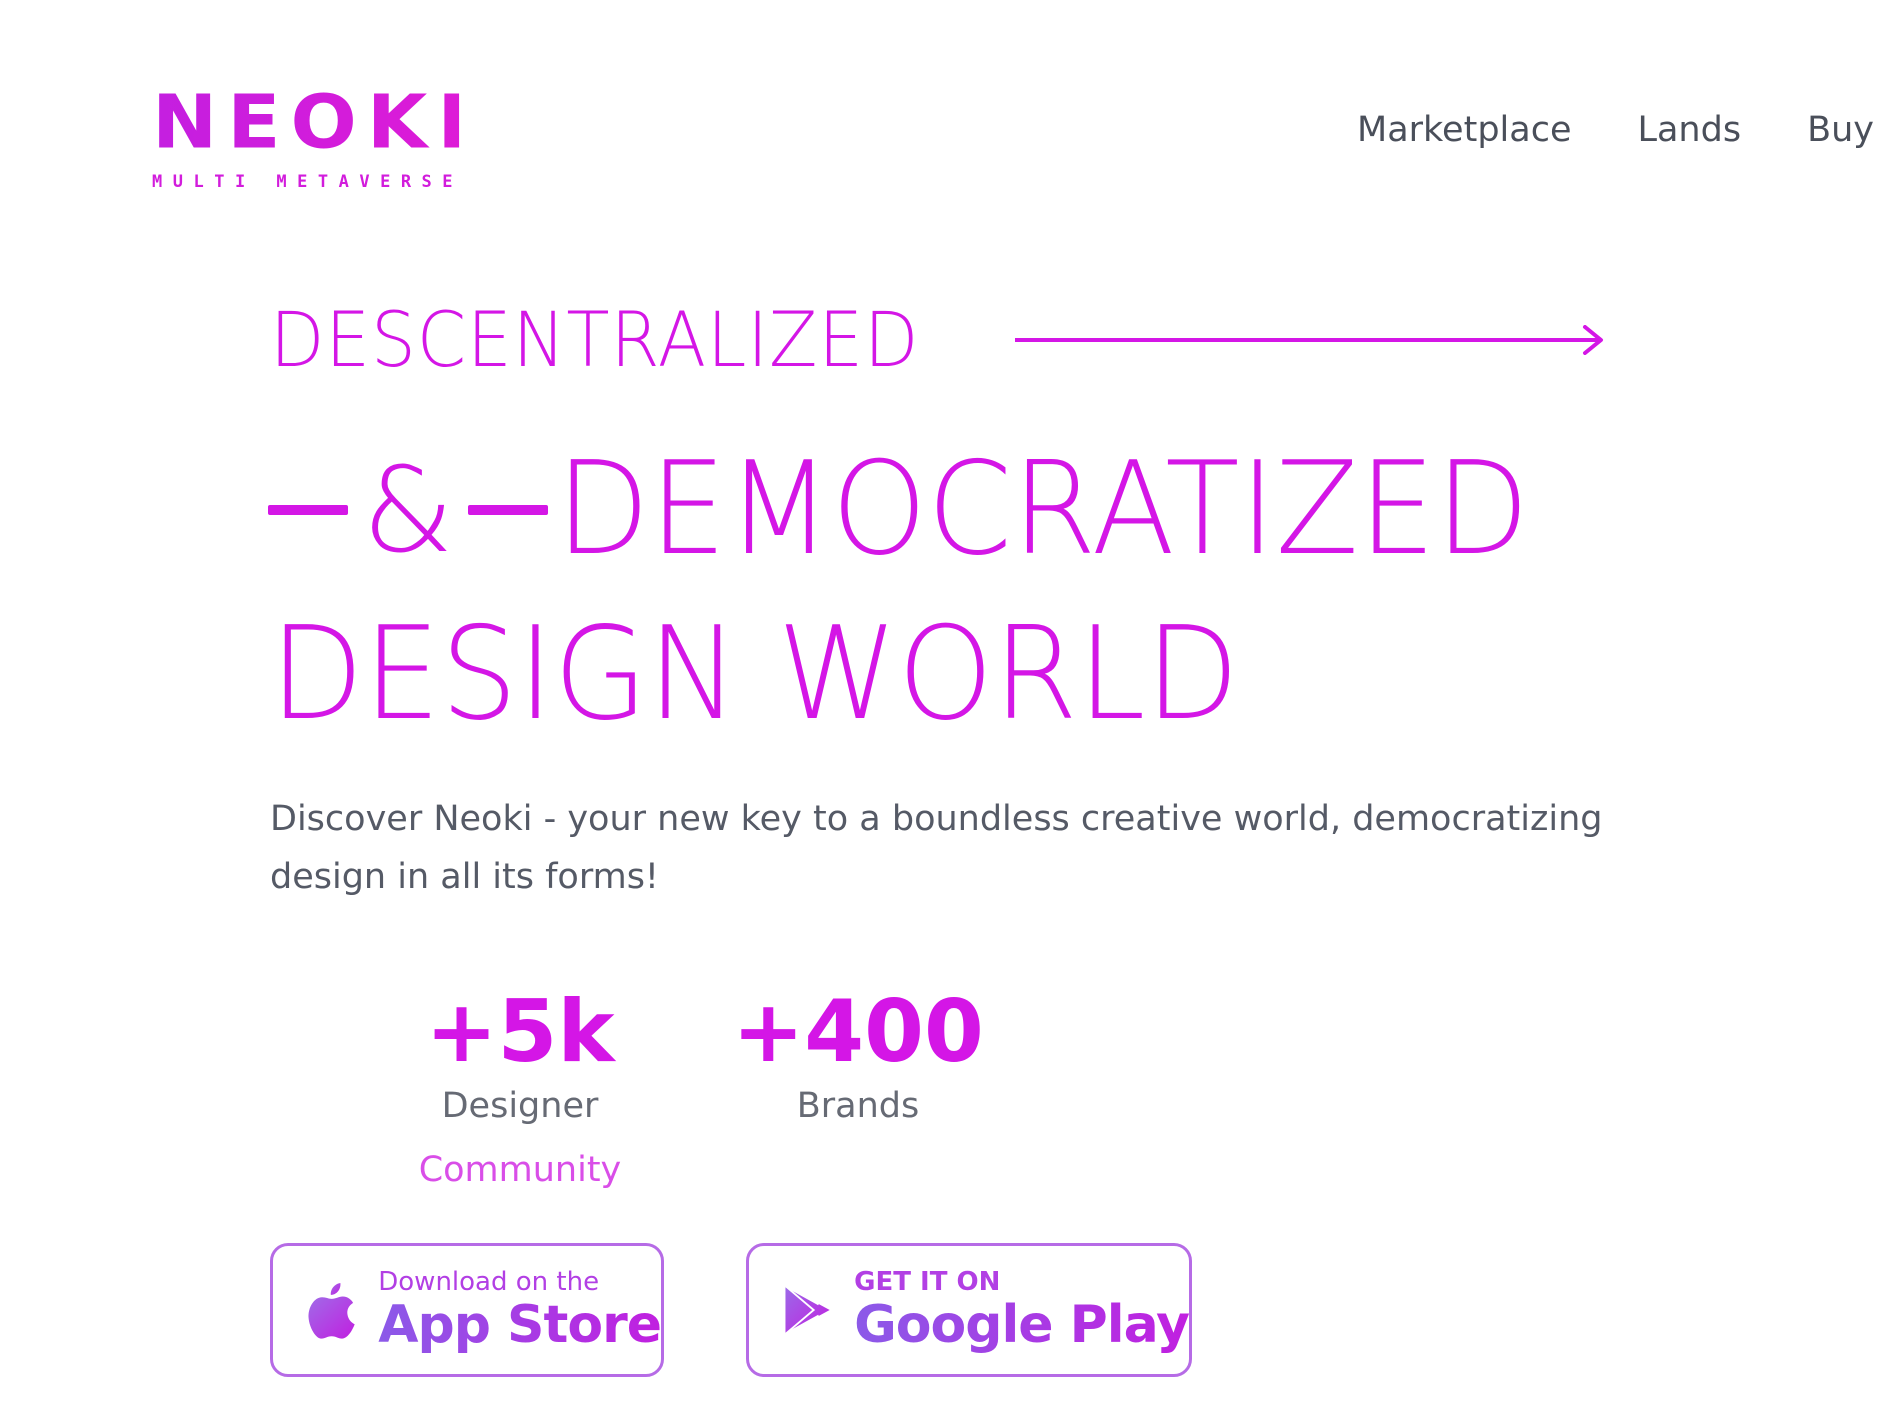  I want to click on google-play-big: Google Play, so click(1022, 1325).